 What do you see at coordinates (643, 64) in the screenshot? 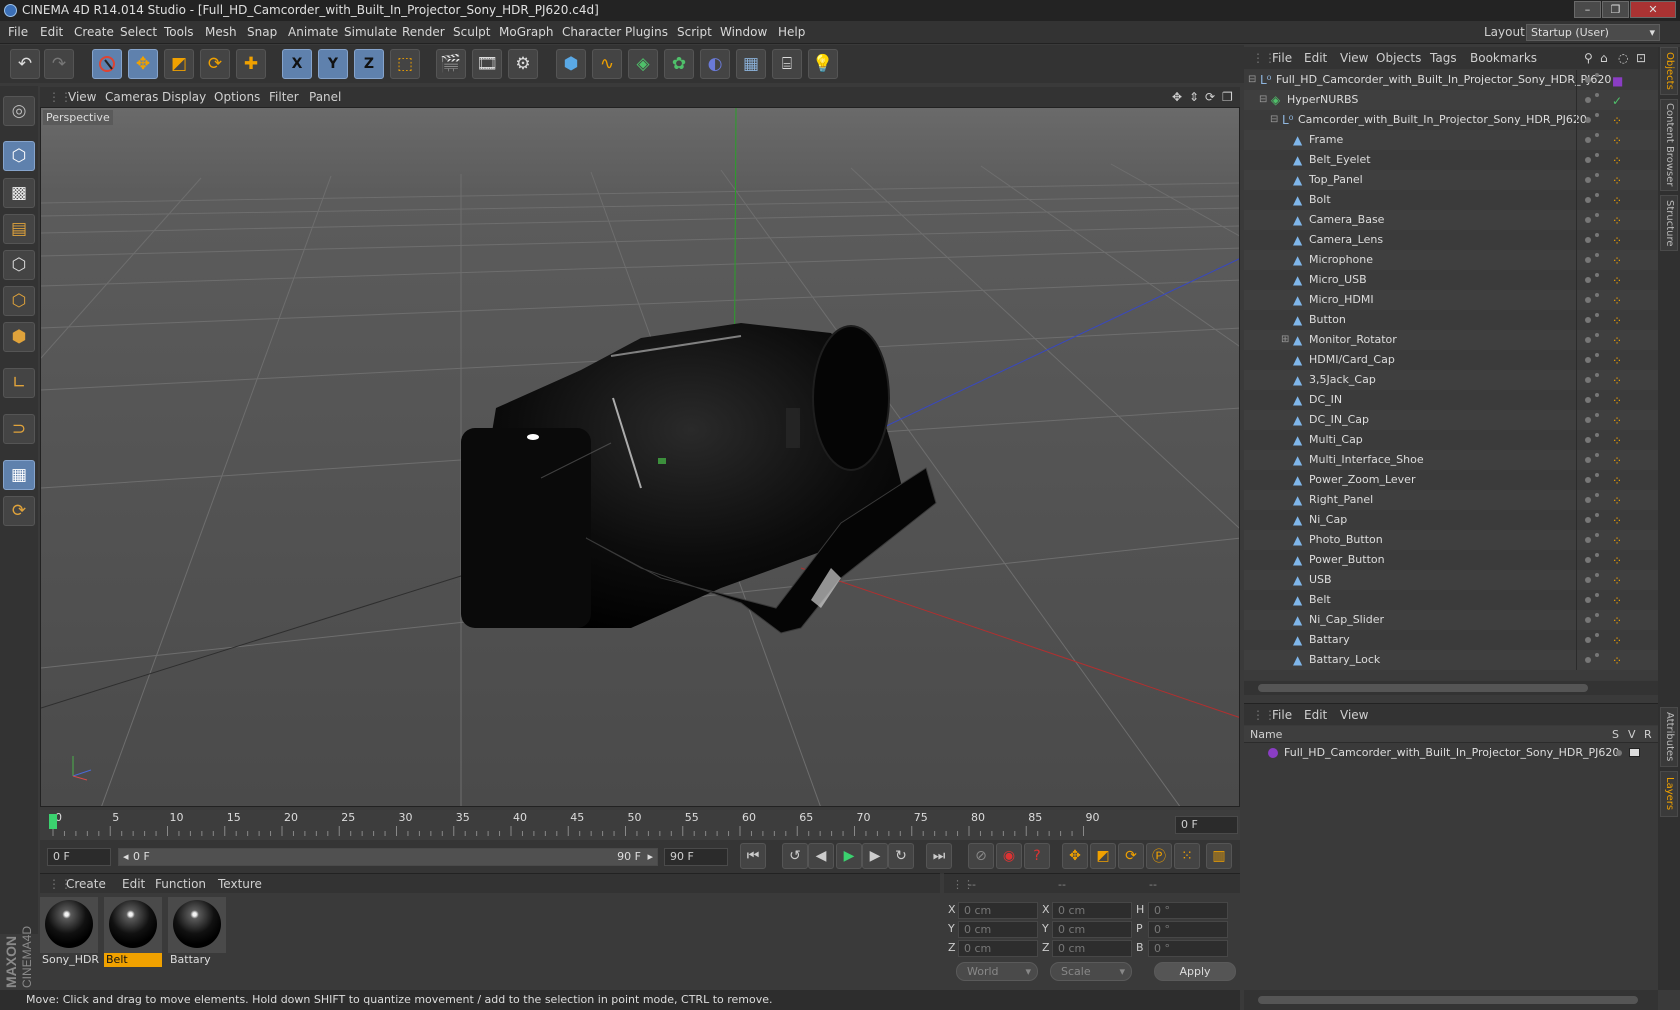
I see `nurbs-icon: ◈` at bounding box center [643, 64].